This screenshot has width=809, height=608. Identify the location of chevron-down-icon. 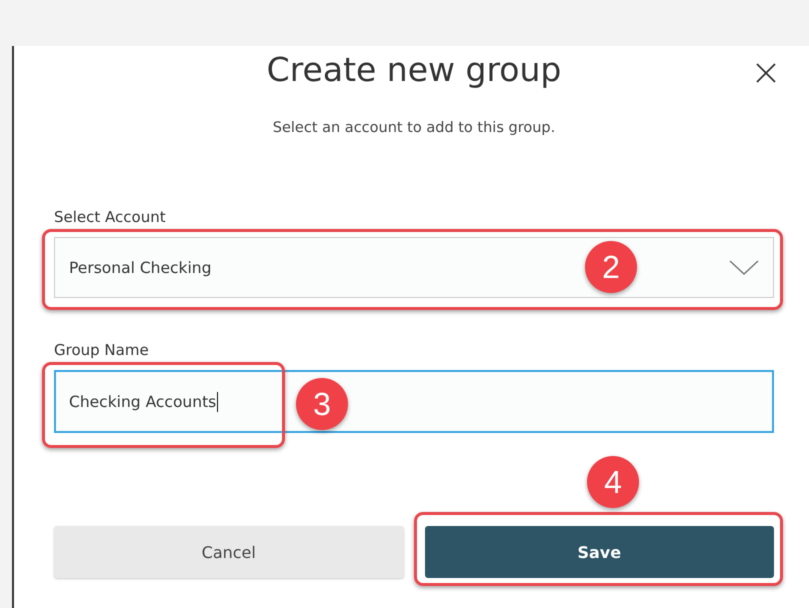
(744, 268).